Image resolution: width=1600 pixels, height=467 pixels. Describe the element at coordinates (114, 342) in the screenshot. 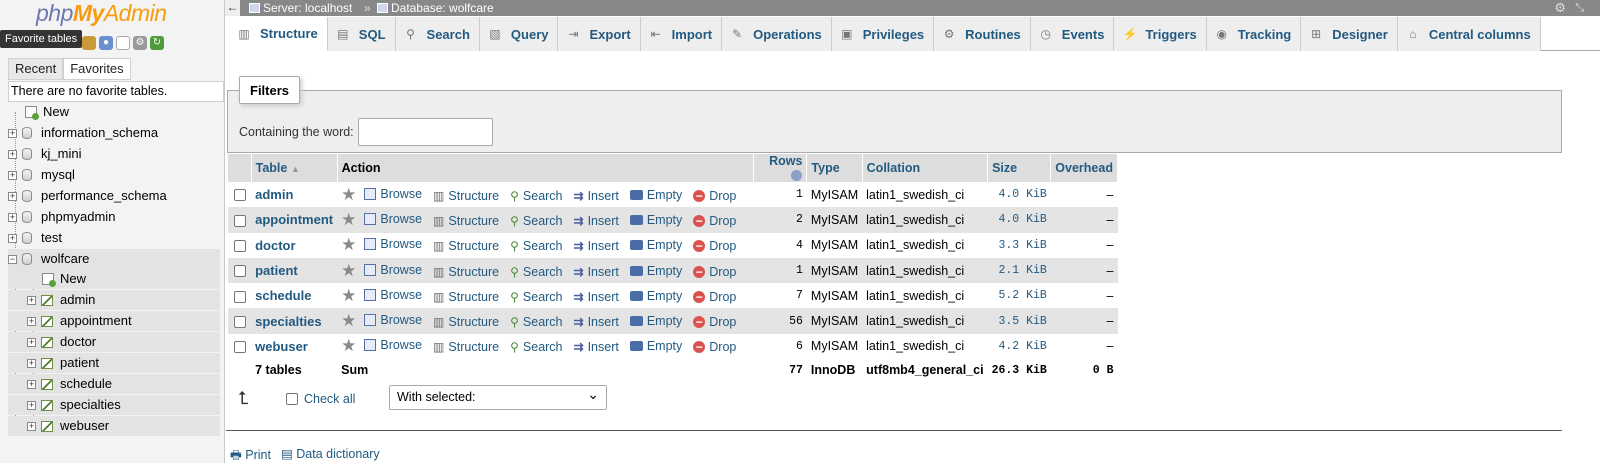

I see `nav-table-doctor: + doctor` at that location.